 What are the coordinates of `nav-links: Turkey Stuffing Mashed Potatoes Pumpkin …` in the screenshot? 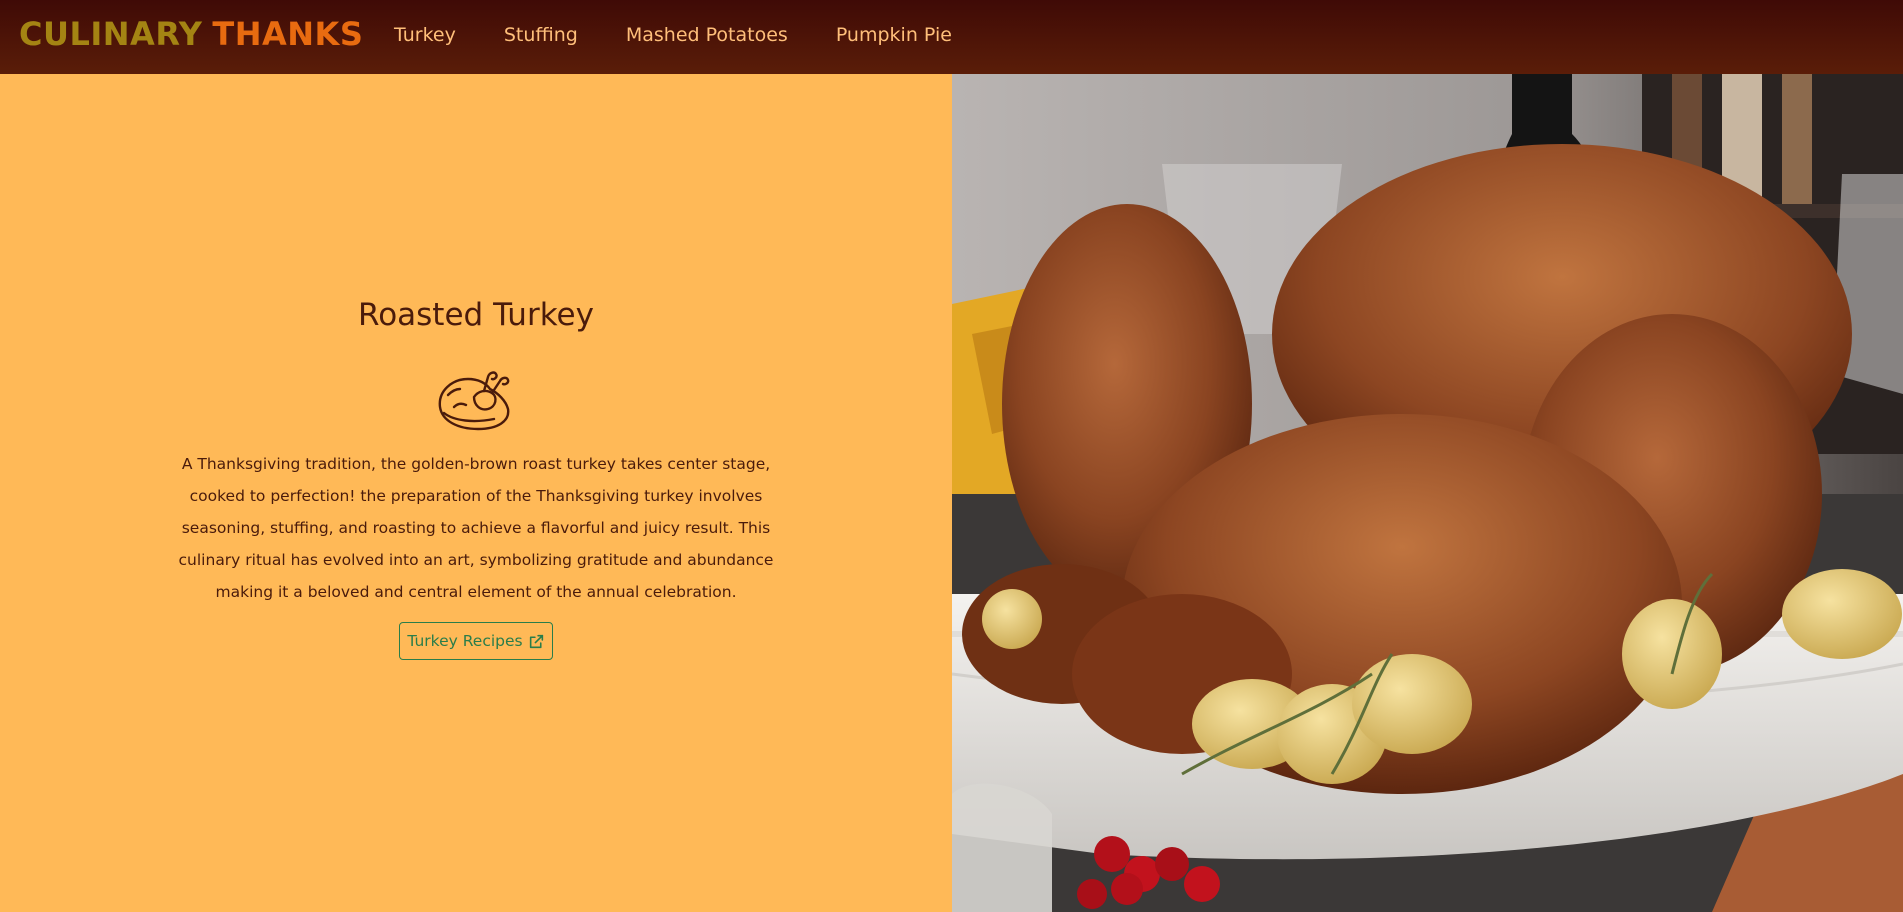 It's located at (697, 35).